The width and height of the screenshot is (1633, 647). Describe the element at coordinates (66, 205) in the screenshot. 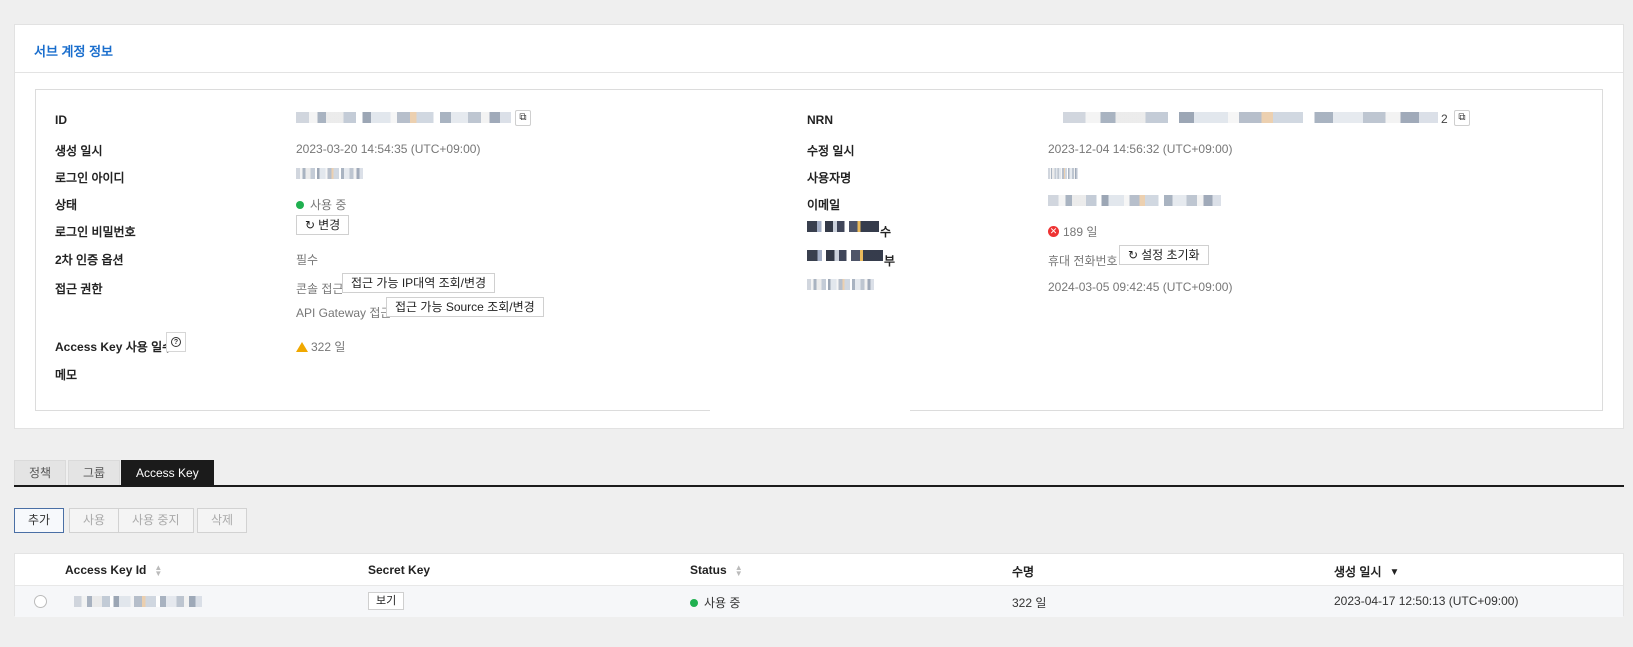

I see `status-label: 상태` at that location.